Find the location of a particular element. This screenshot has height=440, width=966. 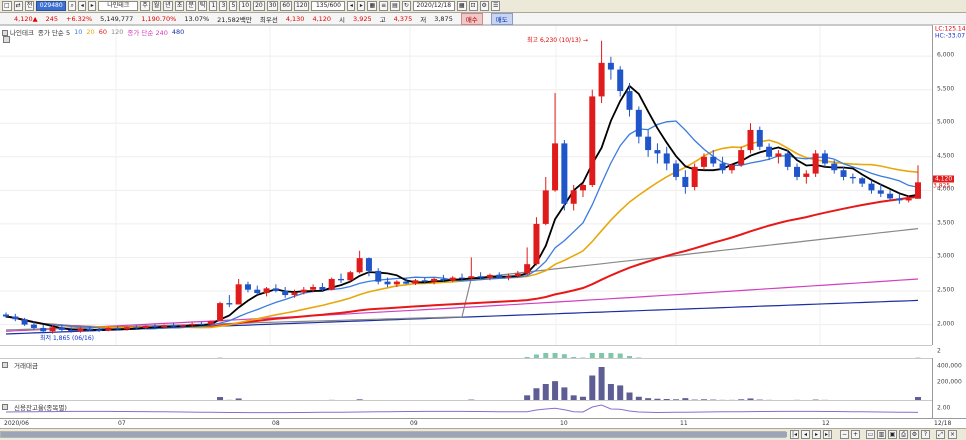

buy-button: 매수 is located at coordinates (471, 18).